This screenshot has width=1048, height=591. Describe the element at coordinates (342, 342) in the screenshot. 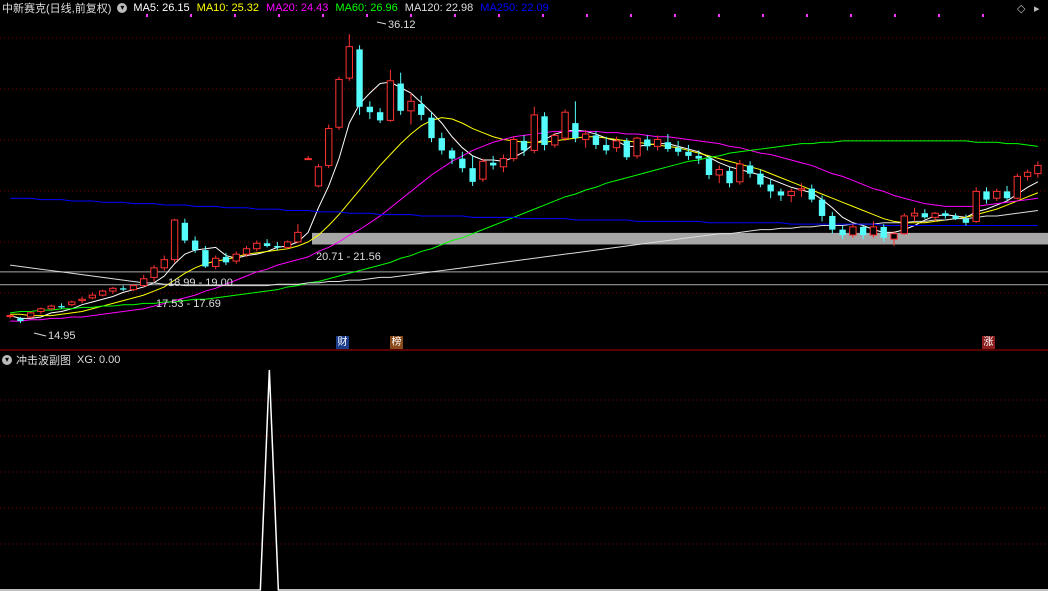

I see `event-marker-finance: 财` at that location.